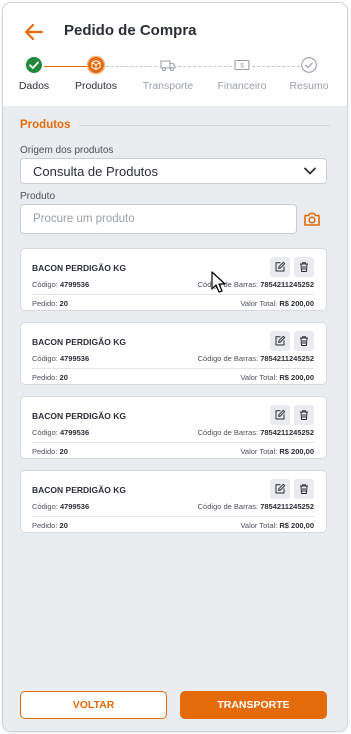  What do you see at coordinates (168, 86) in the screenshot?
I see `step-label: Transporte` at bounding box center [168, 86].